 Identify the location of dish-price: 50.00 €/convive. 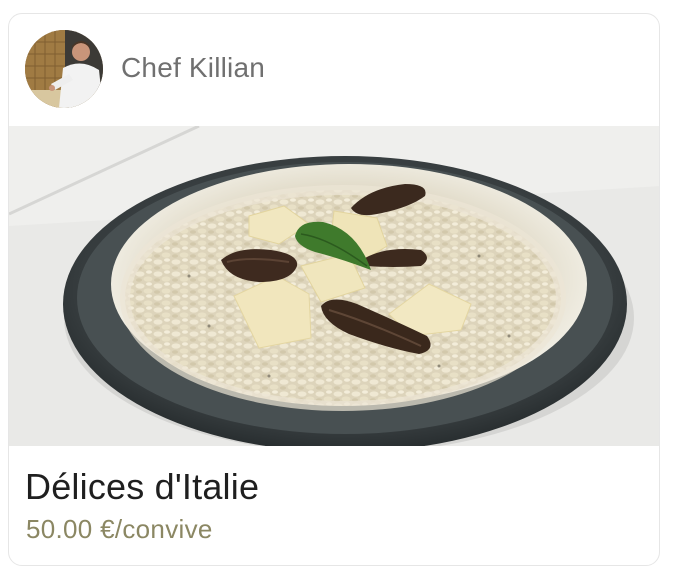
(119, 529).